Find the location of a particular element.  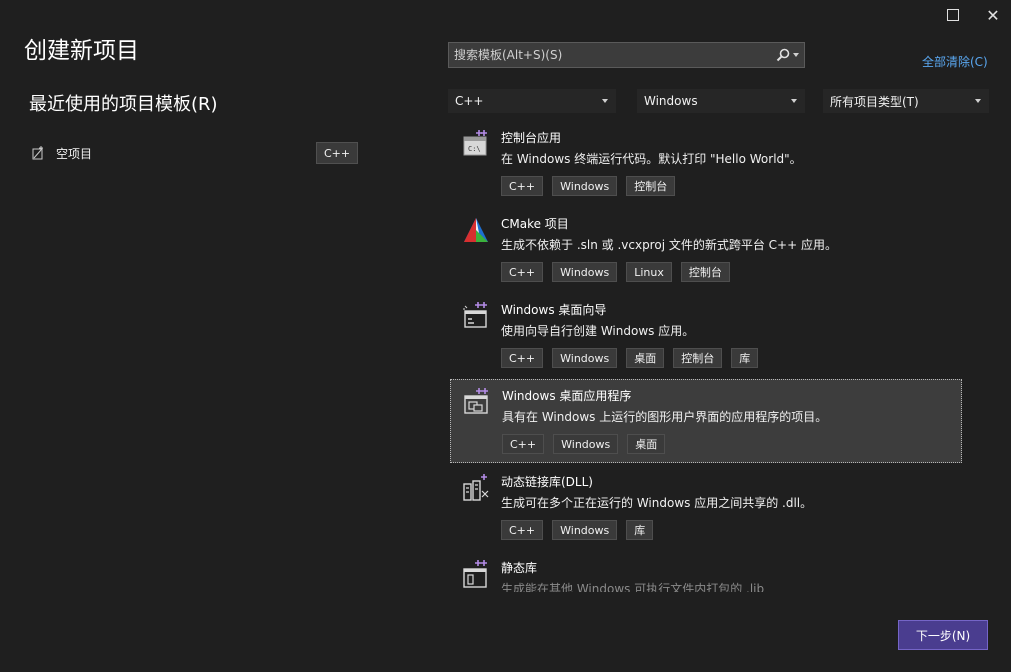

template-name: CMake 项目 is located at coordinates (535, 224).